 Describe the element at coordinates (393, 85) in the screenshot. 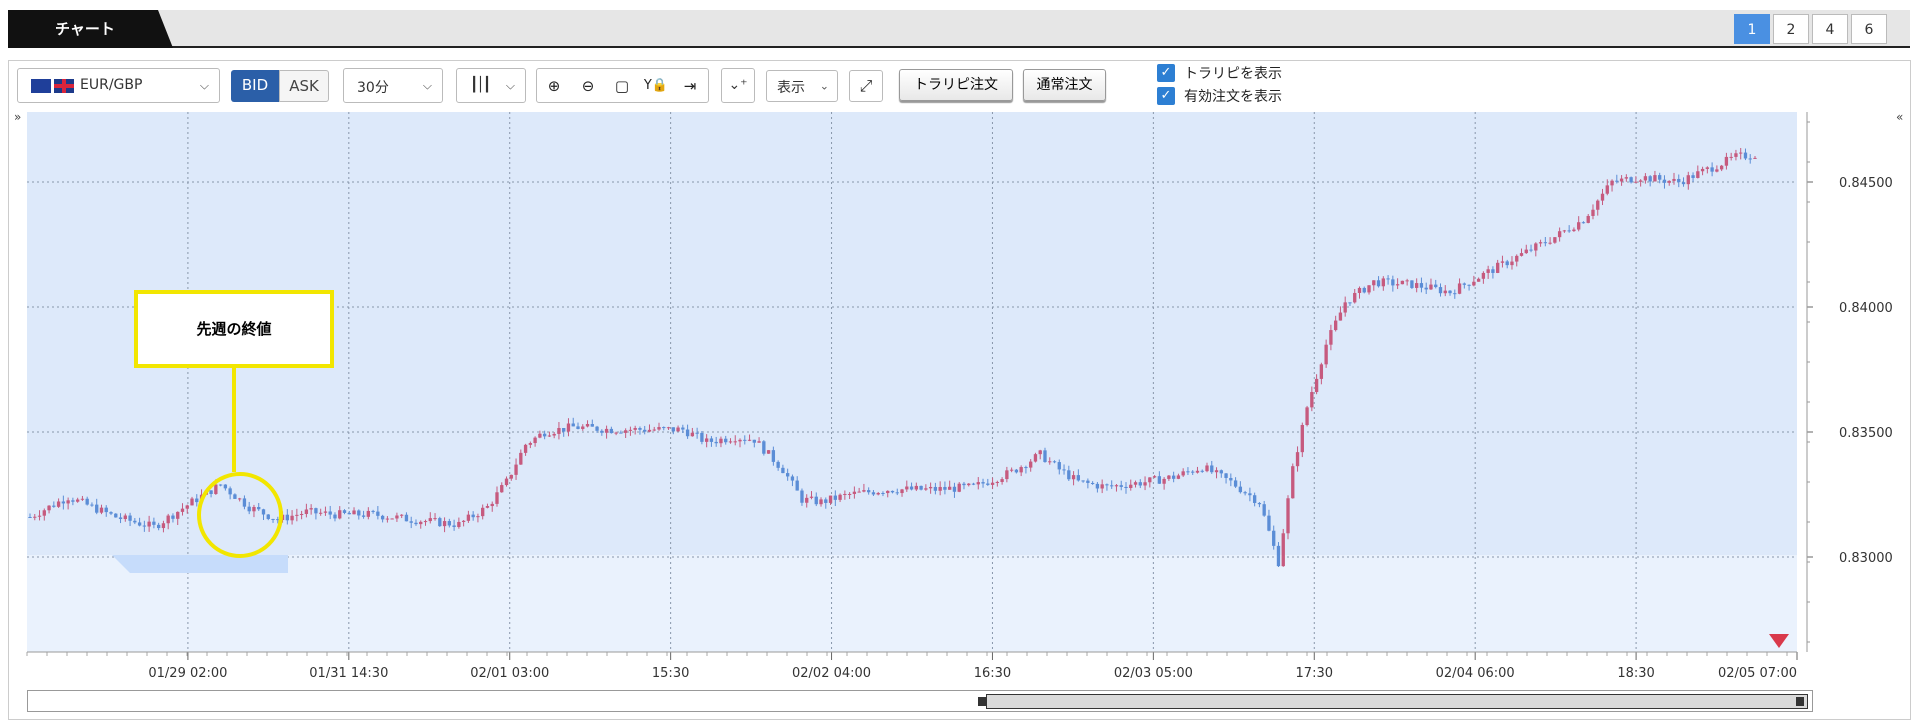

I see `timeframe-select: 30分 ⌵` at that location.